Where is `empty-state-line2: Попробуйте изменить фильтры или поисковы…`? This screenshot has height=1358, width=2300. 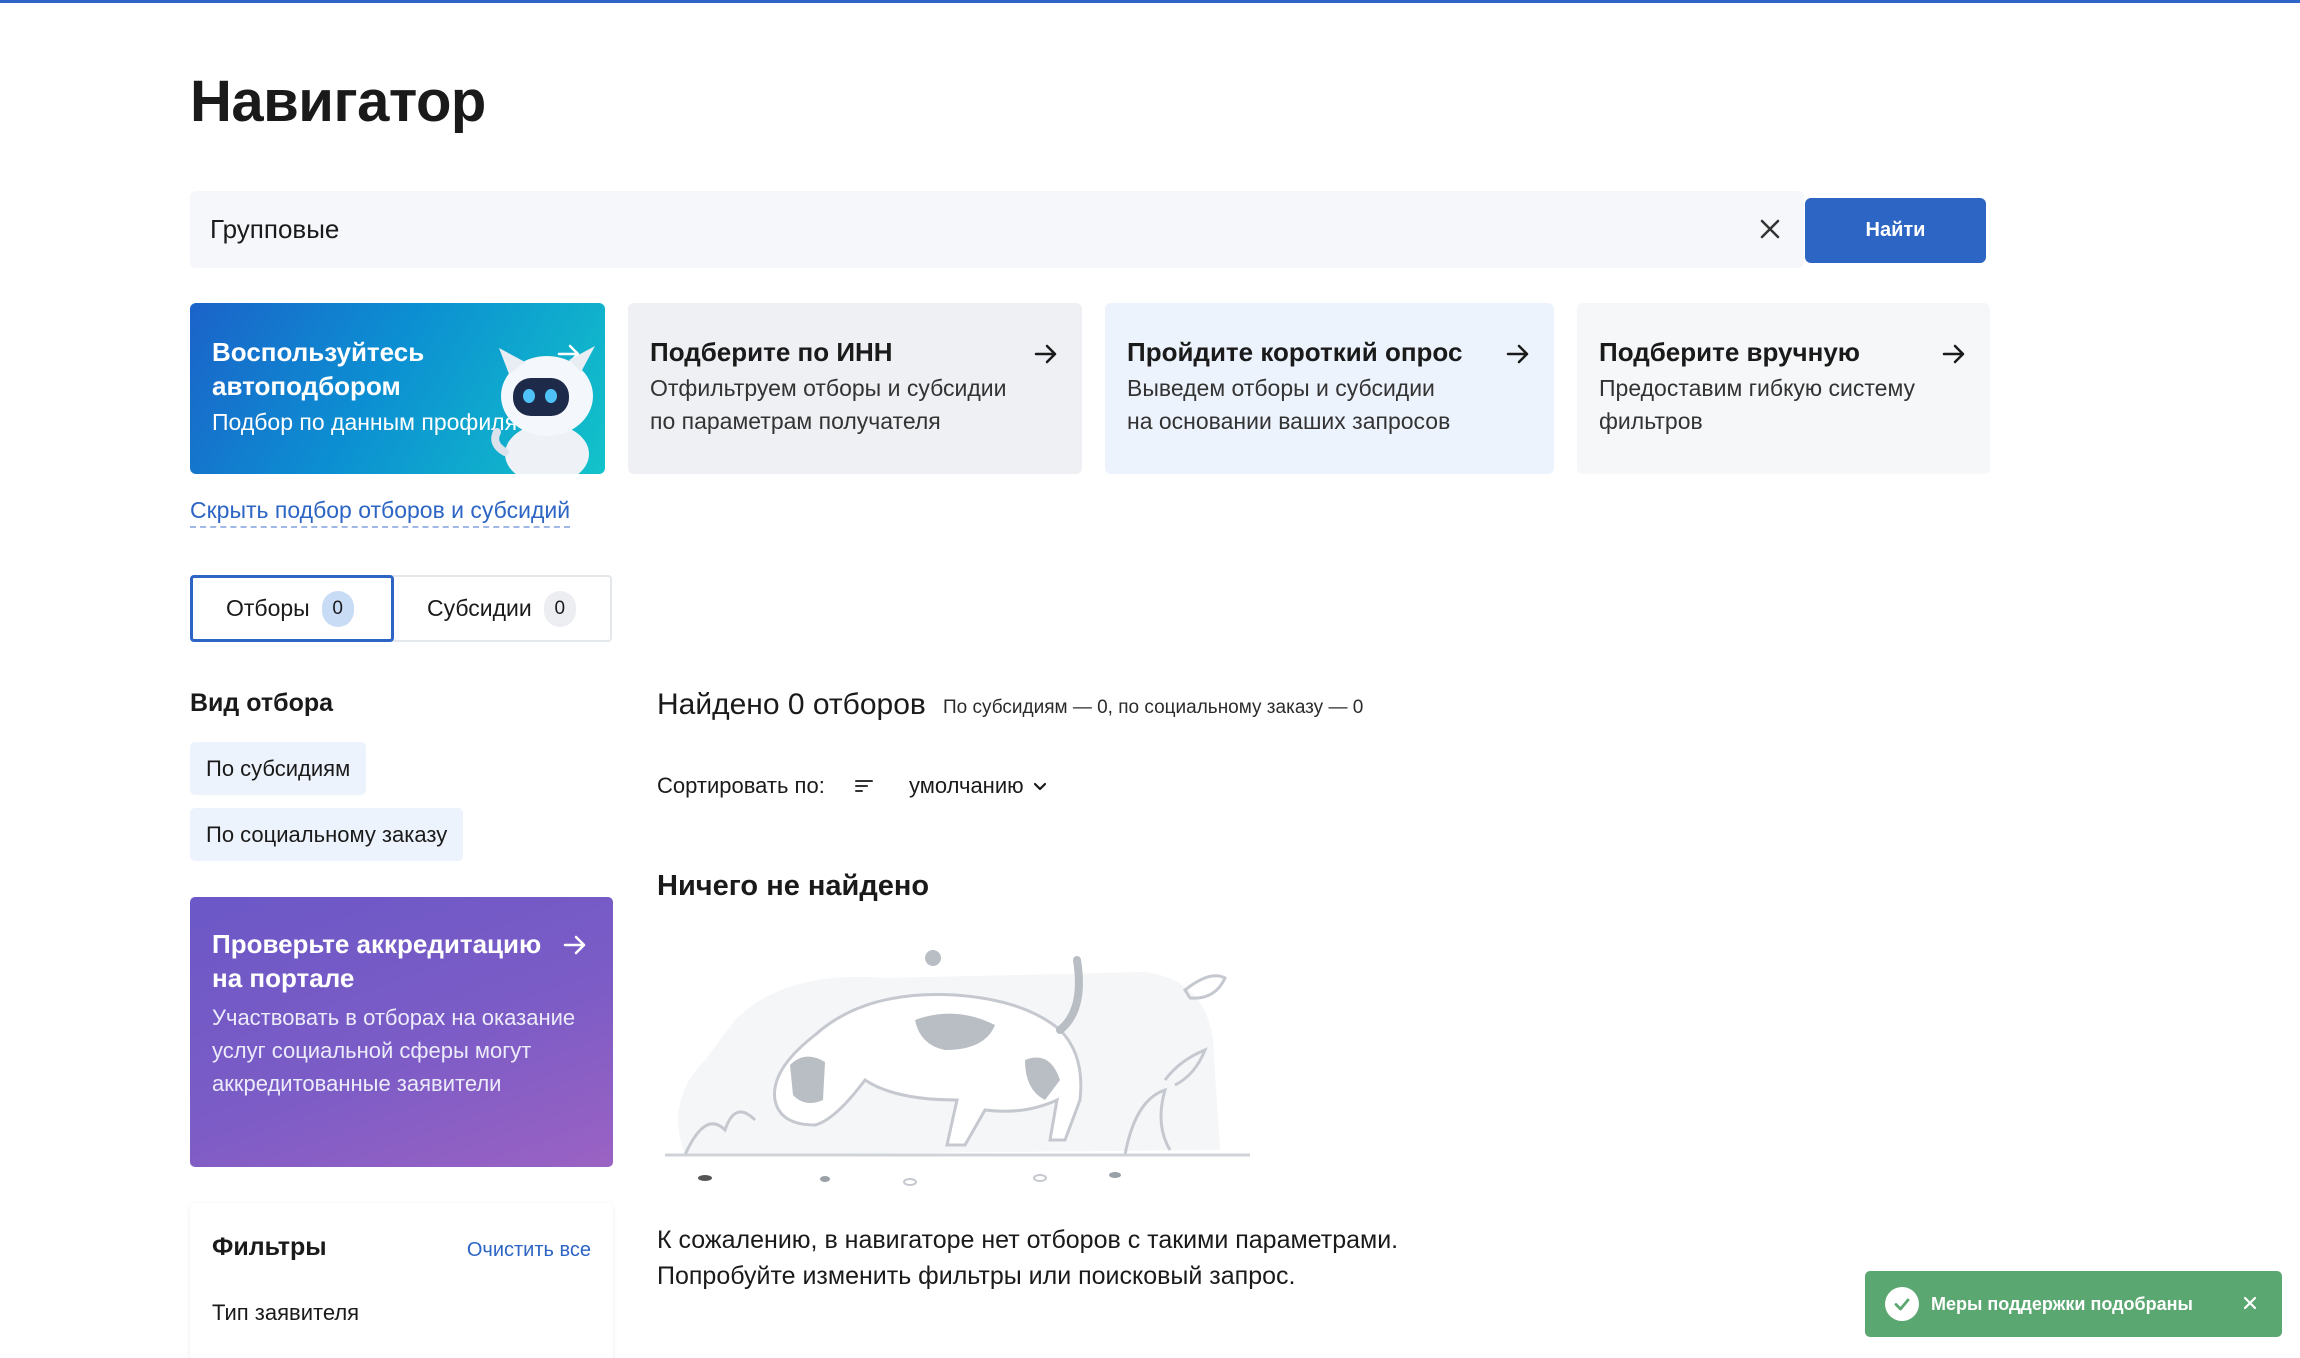
empty-state-line2: Попробуйте изменить фильтры или поисковы… is located at coordinates (976, 1276).